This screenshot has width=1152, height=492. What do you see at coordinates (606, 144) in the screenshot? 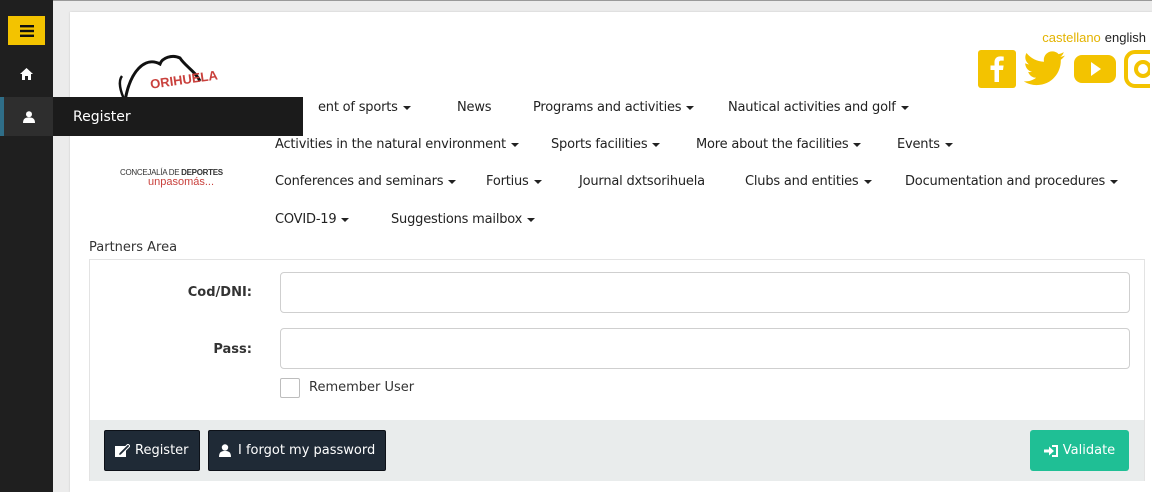
I see `nav-item-sports-facilities: Sports facilities` at bounding box center [606, 144].